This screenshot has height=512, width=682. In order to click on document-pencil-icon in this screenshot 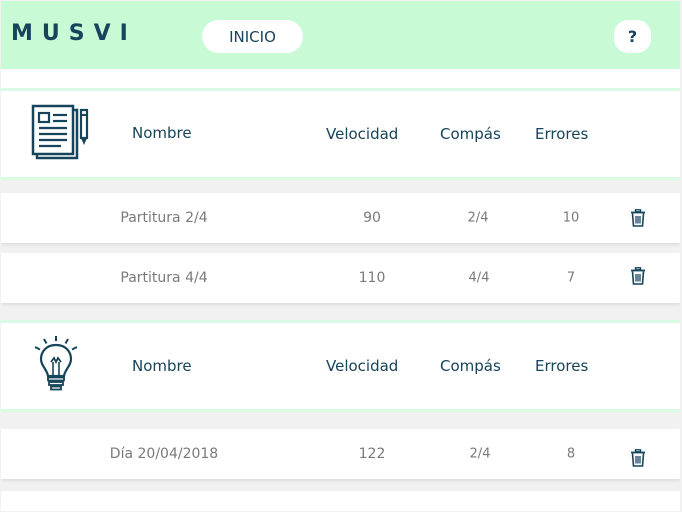, I will do `click(60, 132)`.